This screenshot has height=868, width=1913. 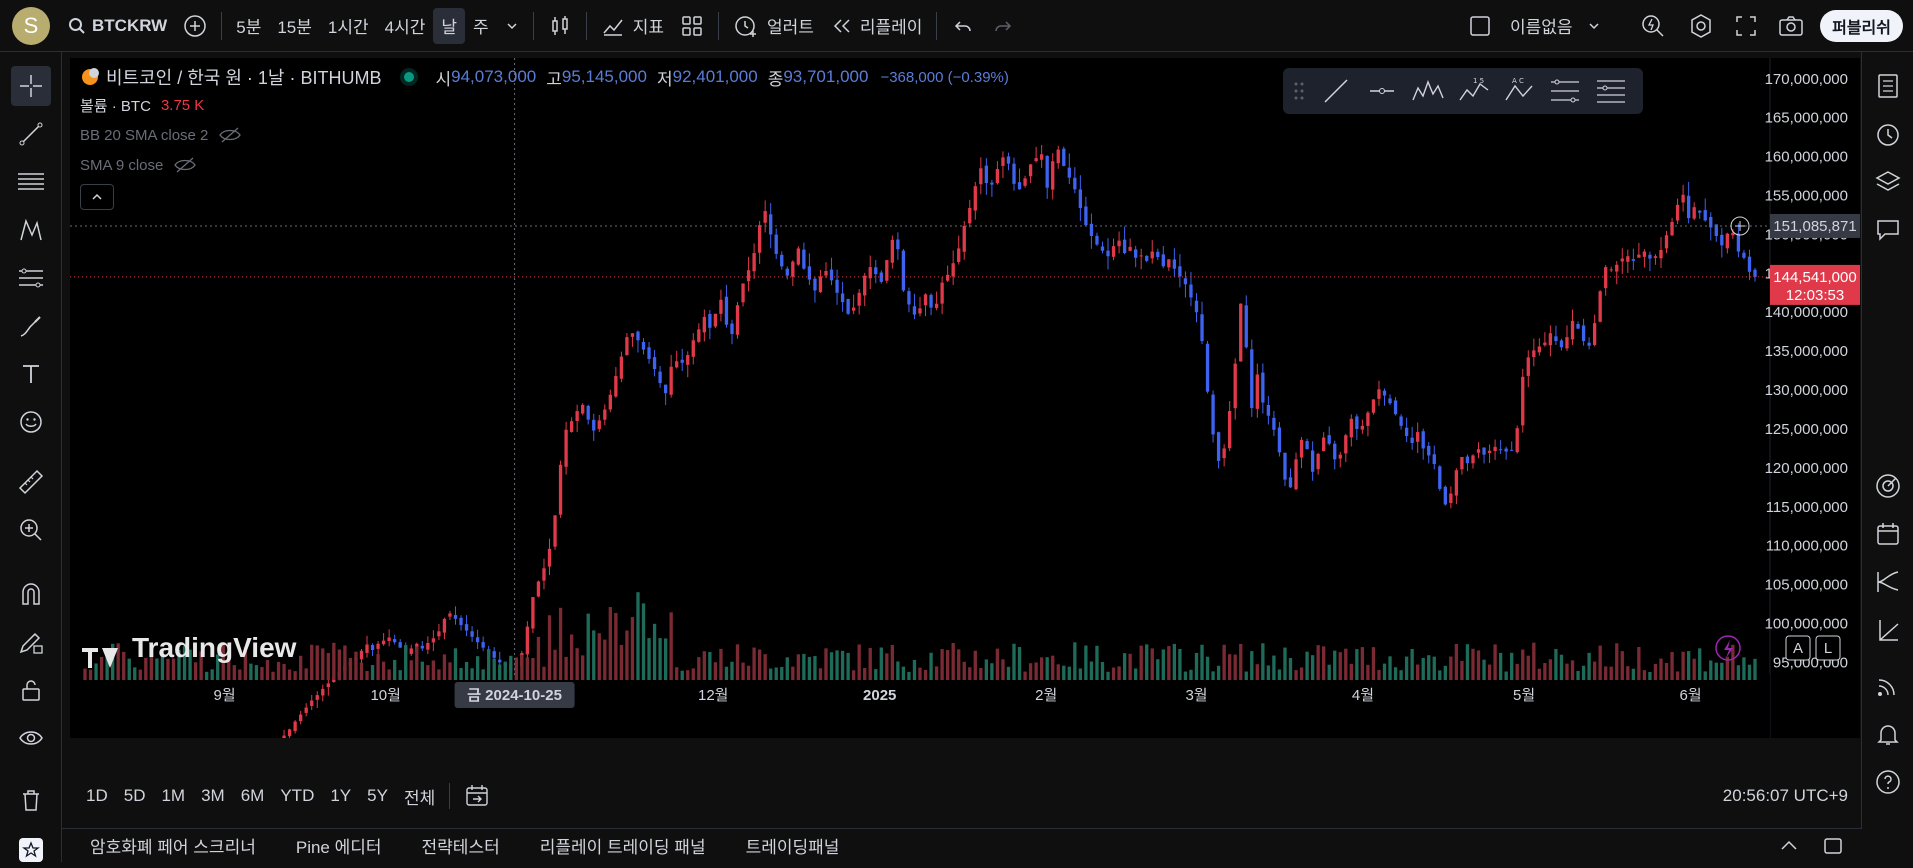 I want to click on lock-tool, so click(x=31, y=690).